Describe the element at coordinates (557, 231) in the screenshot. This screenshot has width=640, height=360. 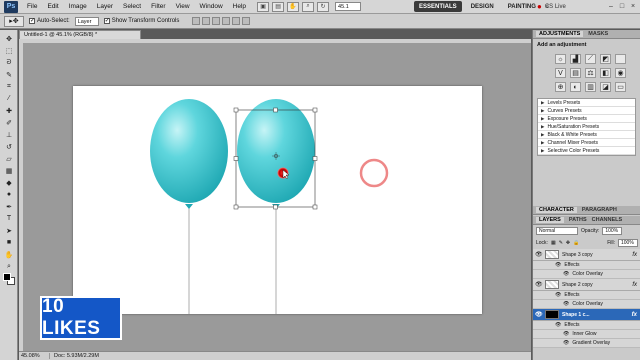
I see `blend-mode-dropdown: Normal` at that location.